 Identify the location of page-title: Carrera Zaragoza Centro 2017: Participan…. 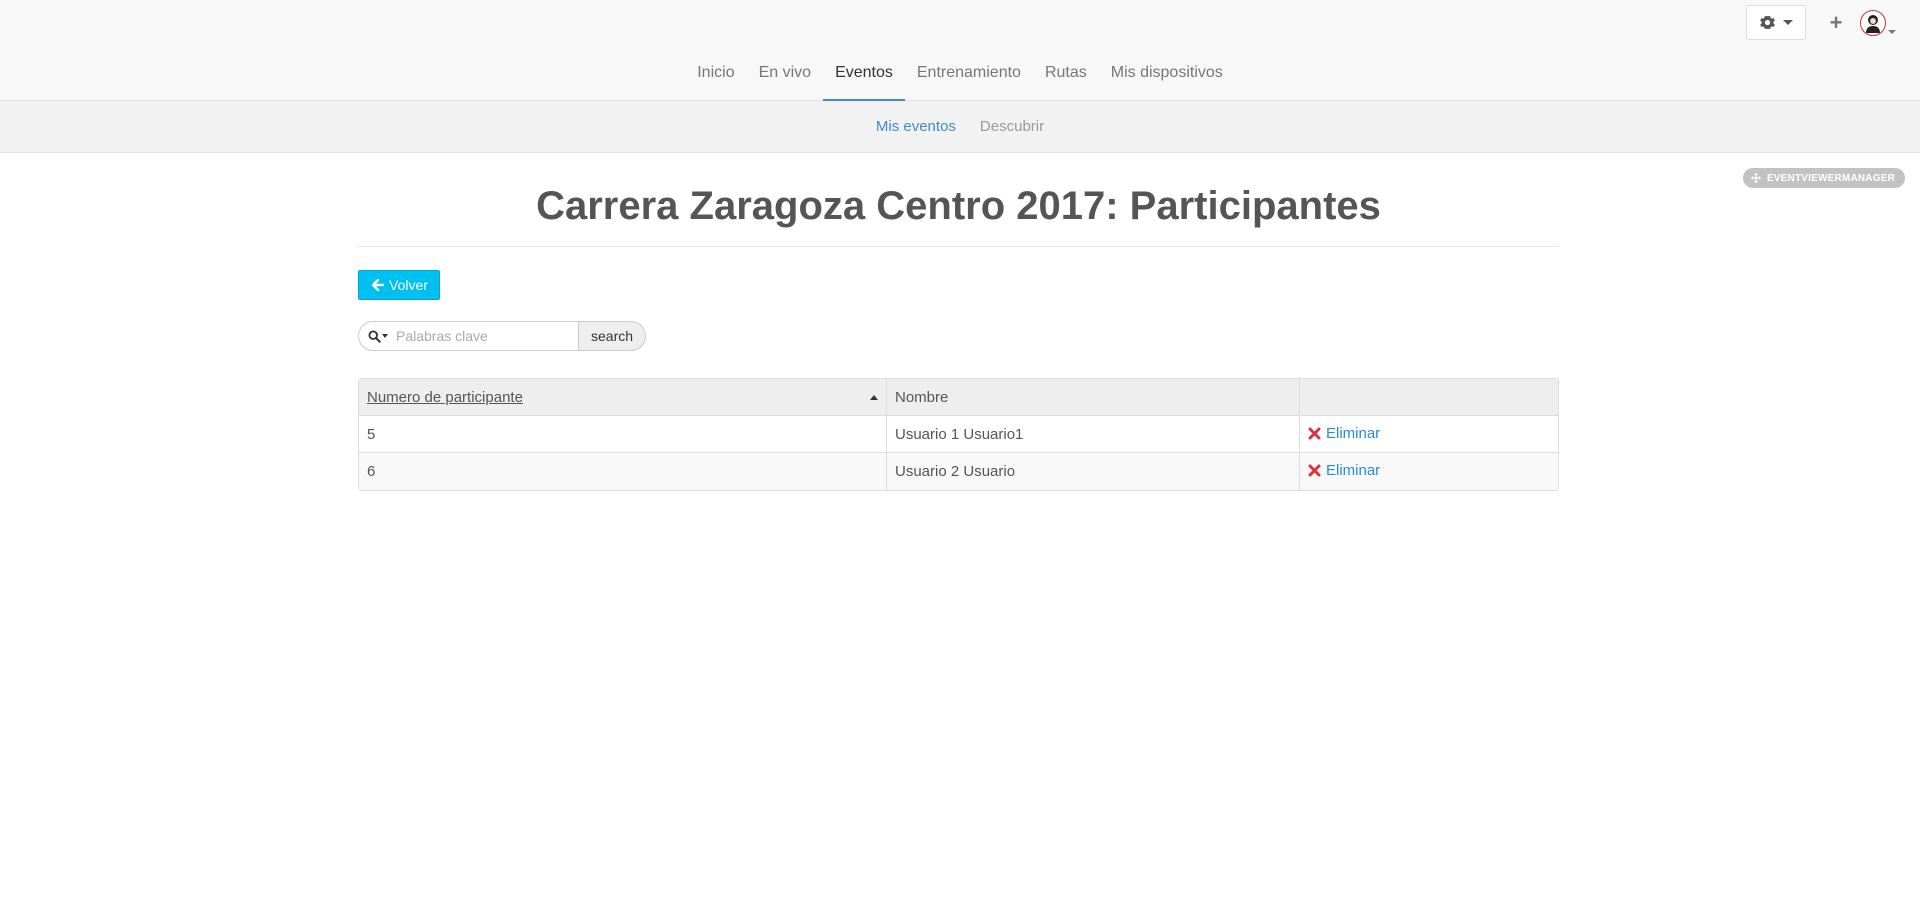
(958, 215).